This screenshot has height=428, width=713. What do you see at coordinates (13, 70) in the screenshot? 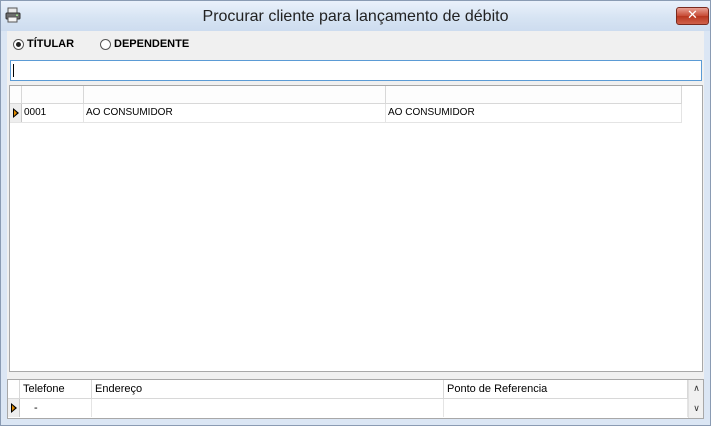
I see `text-caret` at bounding box center [13, 70].